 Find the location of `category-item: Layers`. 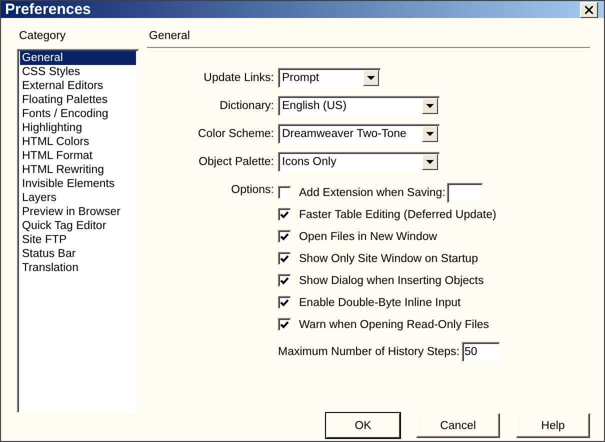

category-item: Layers is located at coordinates (78, 198).